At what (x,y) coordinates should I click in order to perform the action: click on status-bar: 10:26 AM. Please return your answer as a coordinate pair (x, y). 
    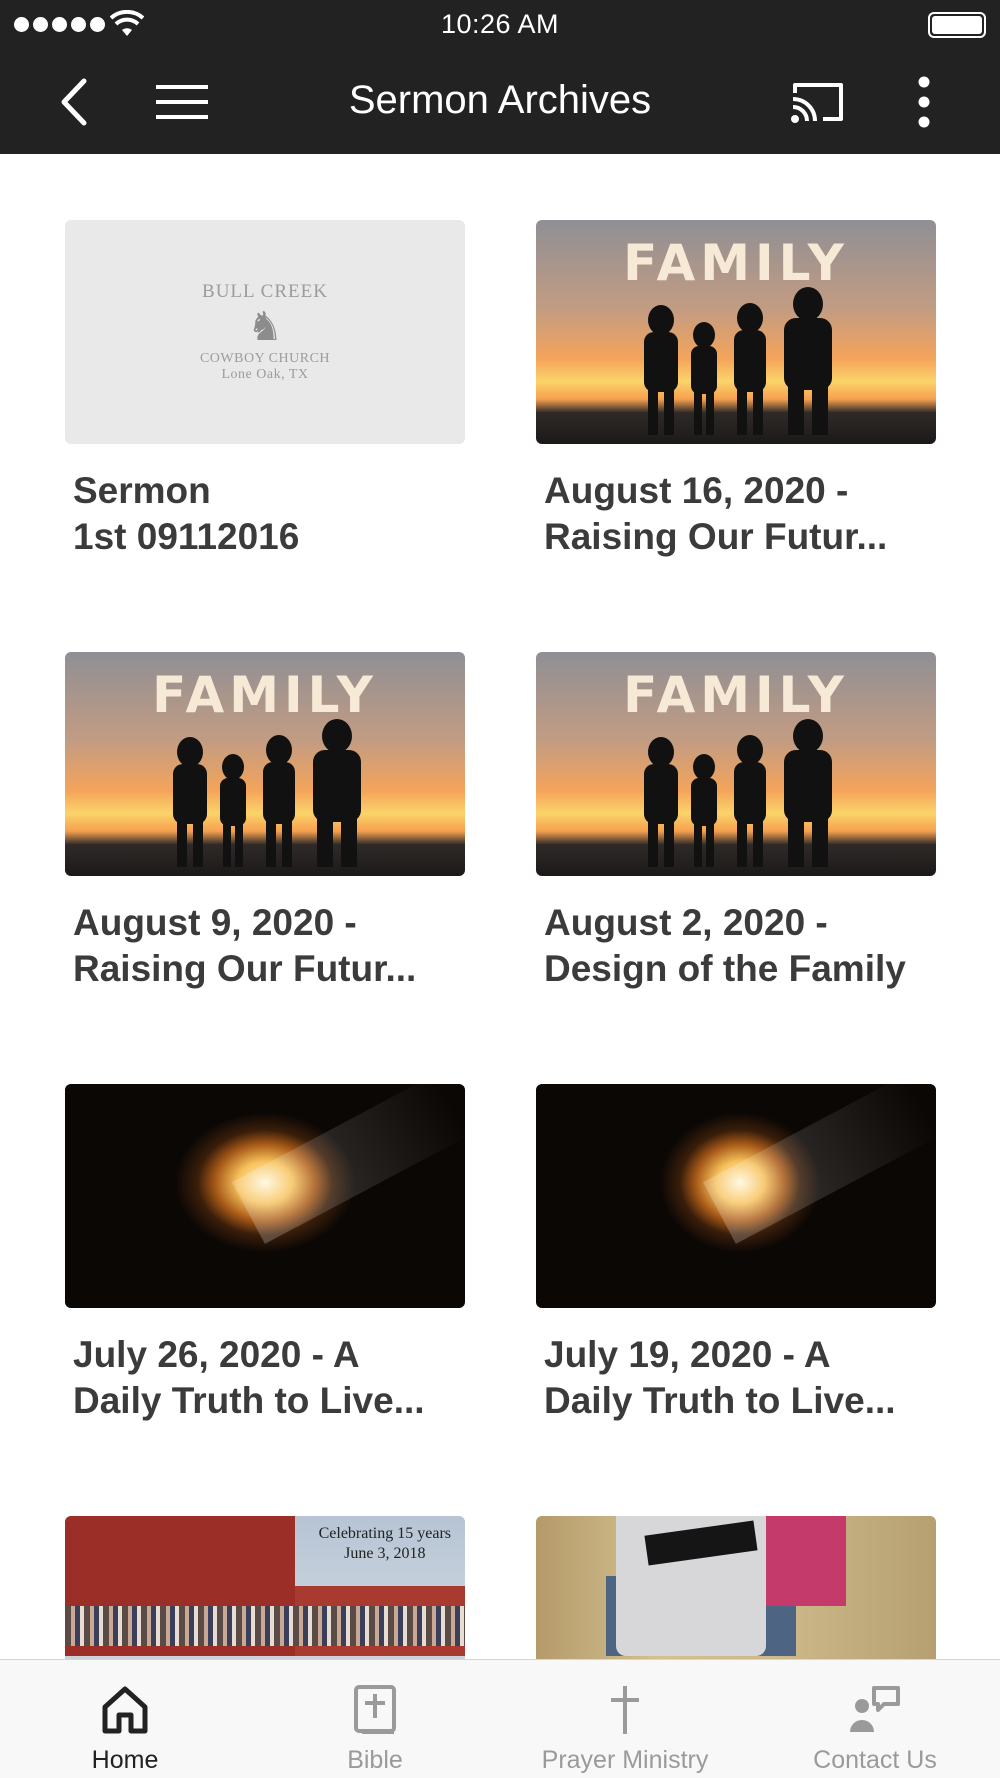
    Looking at the image, I should click on (500, 25).